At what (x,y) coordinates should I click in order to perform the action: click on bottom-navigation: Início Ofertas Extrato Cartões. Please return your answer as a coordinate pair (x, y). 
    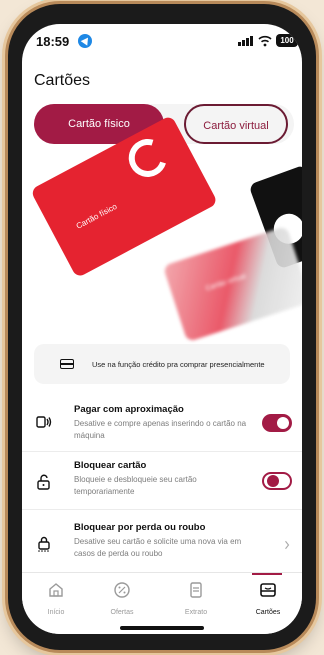
    Looking at the image, I should click on (162, 603).